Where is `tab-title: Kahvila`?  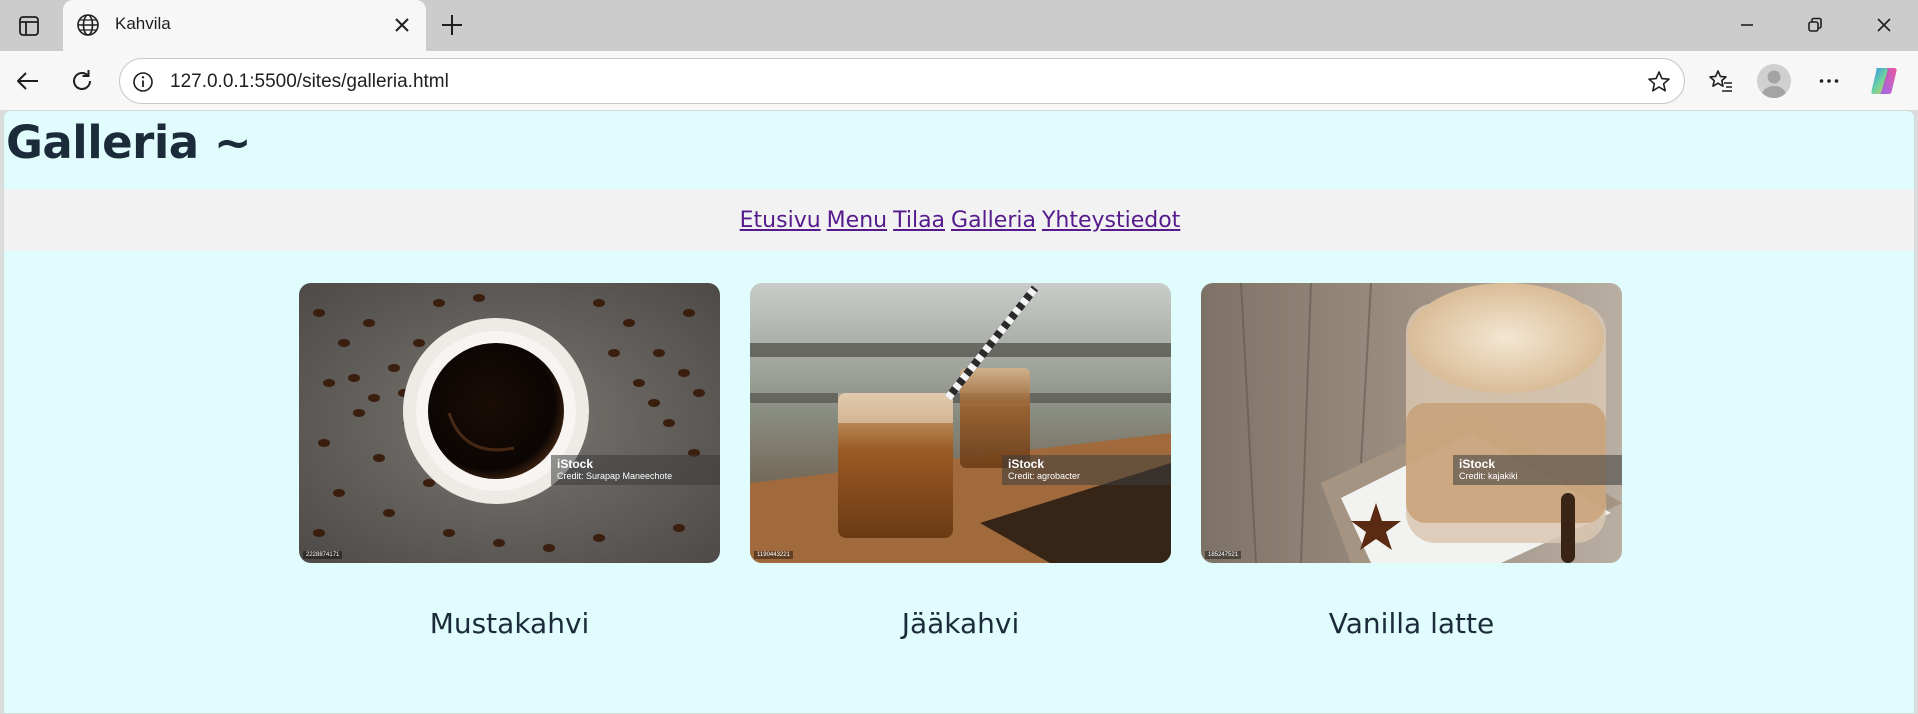
tab-title: Kahvila is located at coordinates (143, 23).